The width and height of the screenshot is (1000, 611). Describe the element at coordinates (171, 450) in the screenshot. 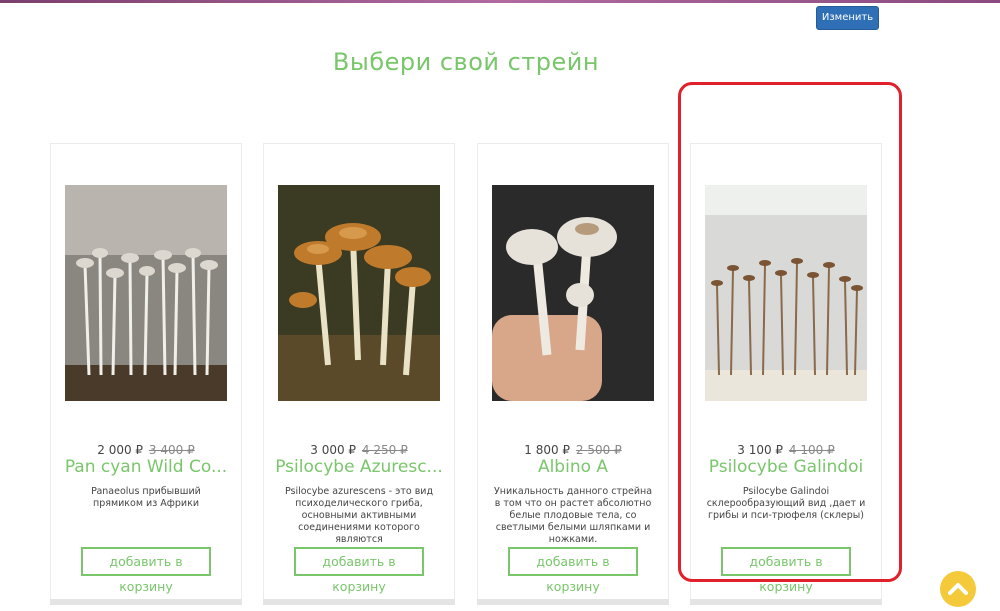

I see `old-price: 3 400 ₽` at that location.